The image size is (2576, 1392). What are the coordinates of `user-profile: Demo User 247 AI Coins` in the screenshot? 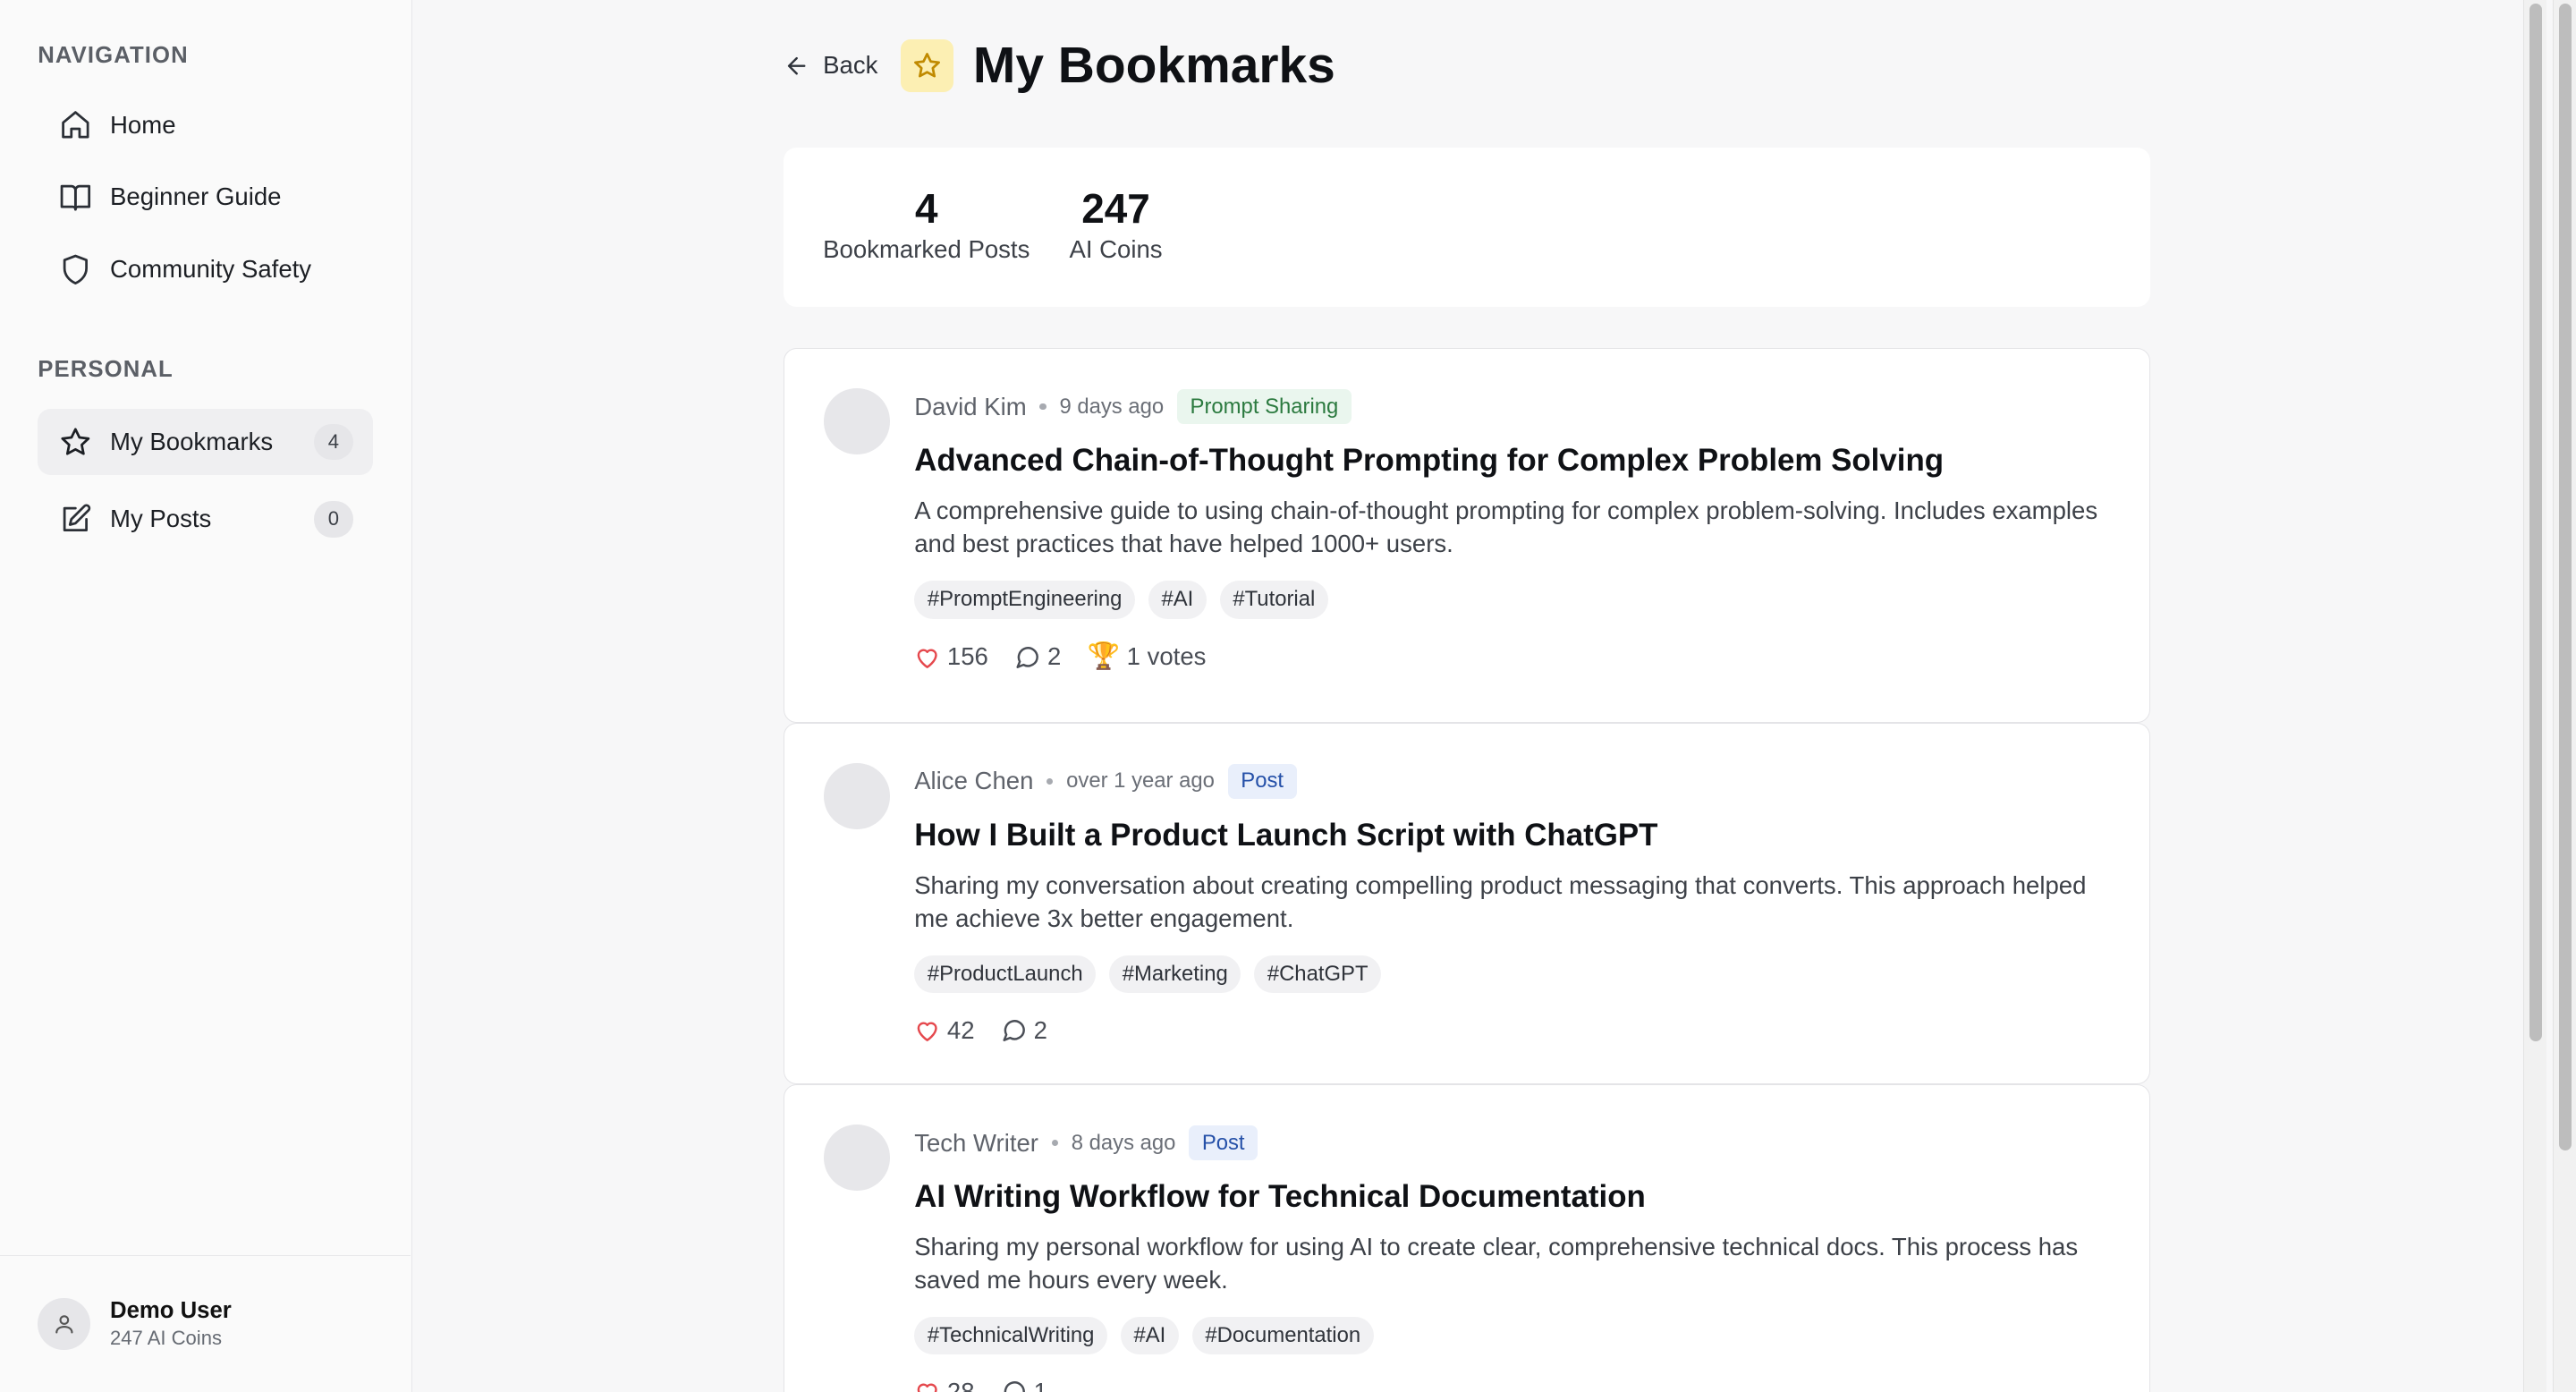 It's located at (205, 1323).